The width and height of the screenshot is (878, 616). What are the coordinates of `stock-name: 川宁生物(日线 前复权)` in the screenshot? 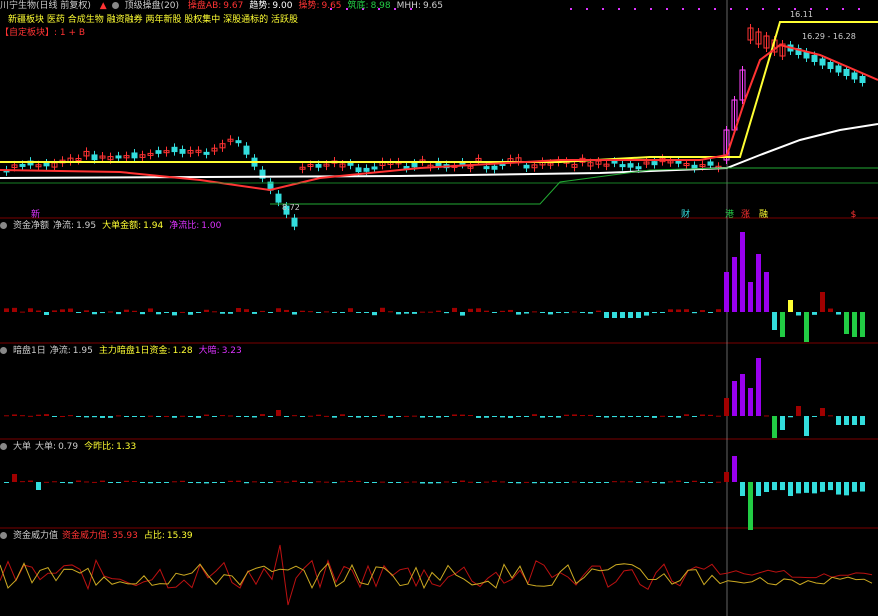 It's located at (45, 6).